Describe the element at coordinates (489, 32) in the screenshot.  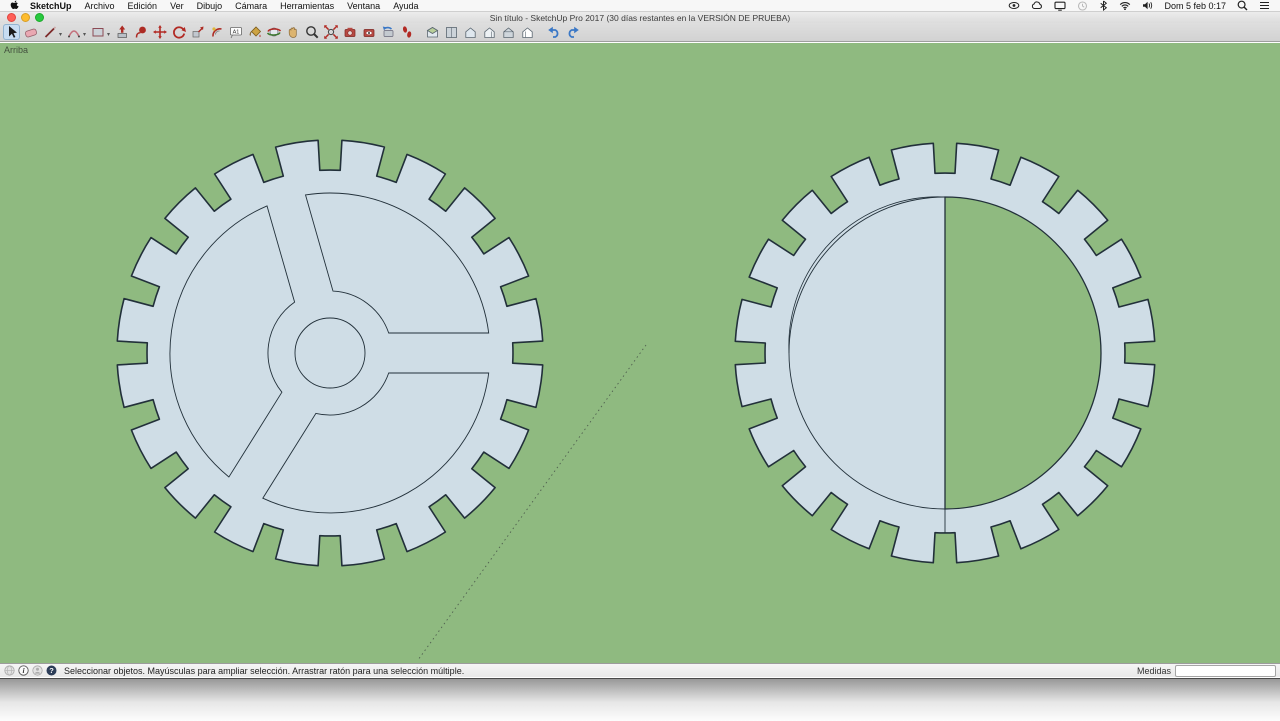
I see `tool-view-right-button` at that location.